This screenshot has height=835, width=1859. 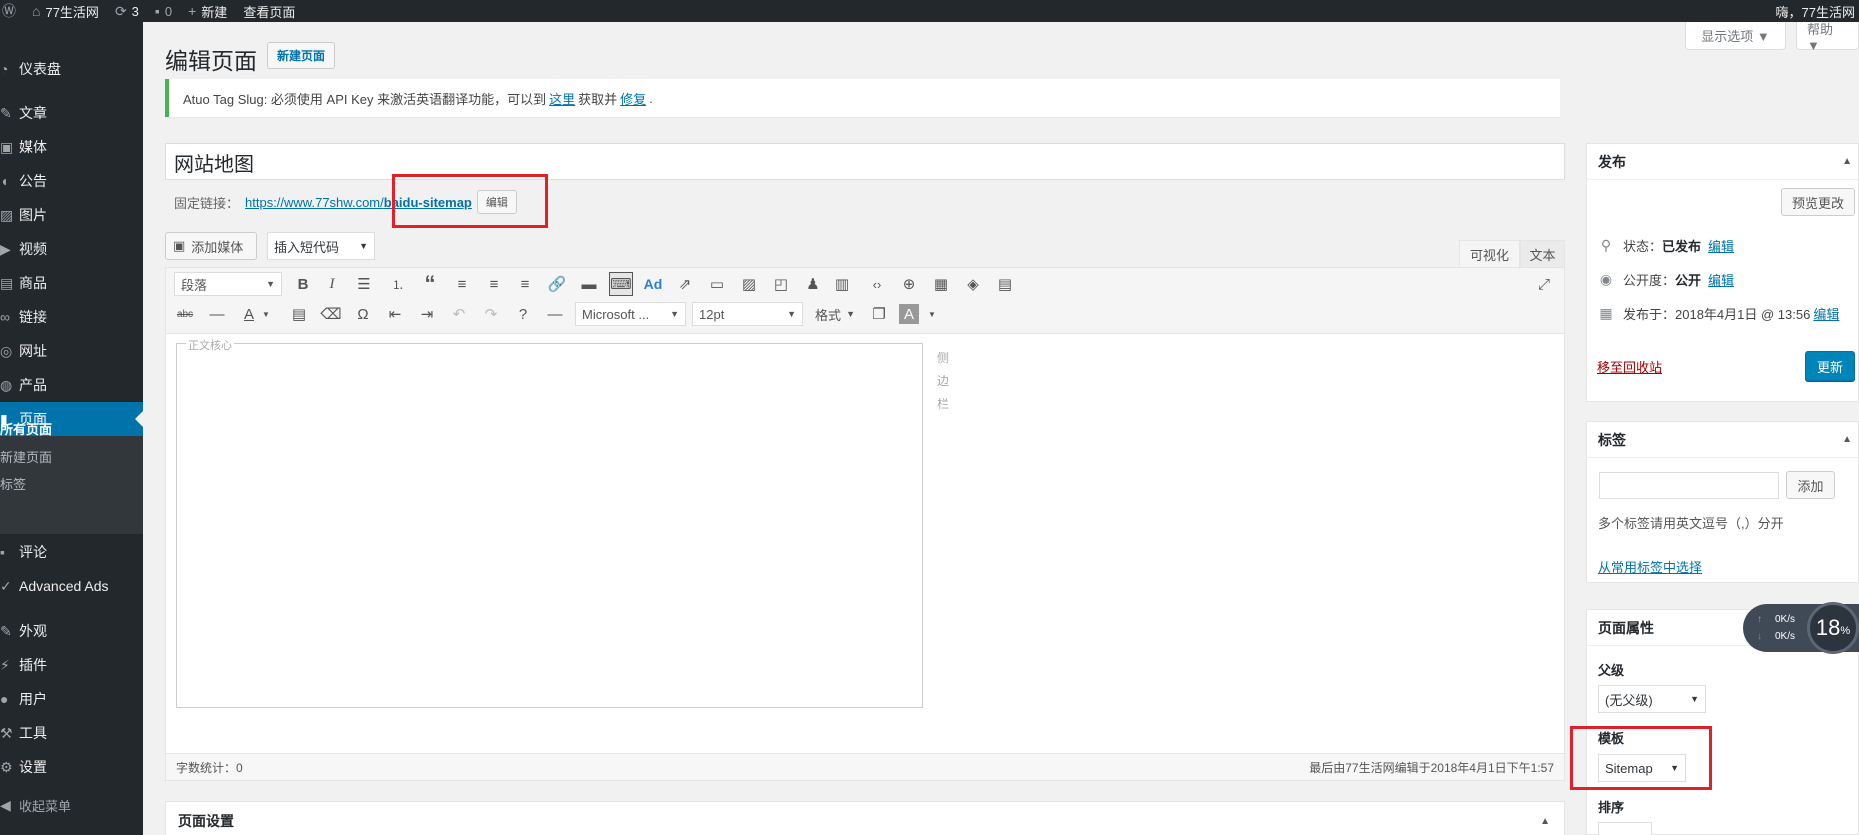 What do you see at coordinates (71, 147) in the screenshot?
I see `sidebar-item-2: ▣ 媒体` at bounding box center [71, 147].